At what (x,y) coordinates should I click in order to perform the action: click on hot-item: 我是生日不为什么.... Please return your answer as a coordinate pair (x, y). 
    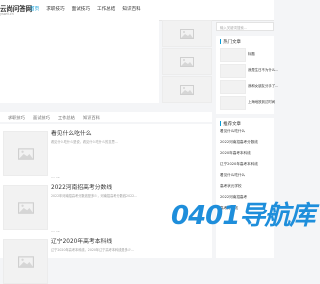
    Looking at the image, I should click on (263, 69).